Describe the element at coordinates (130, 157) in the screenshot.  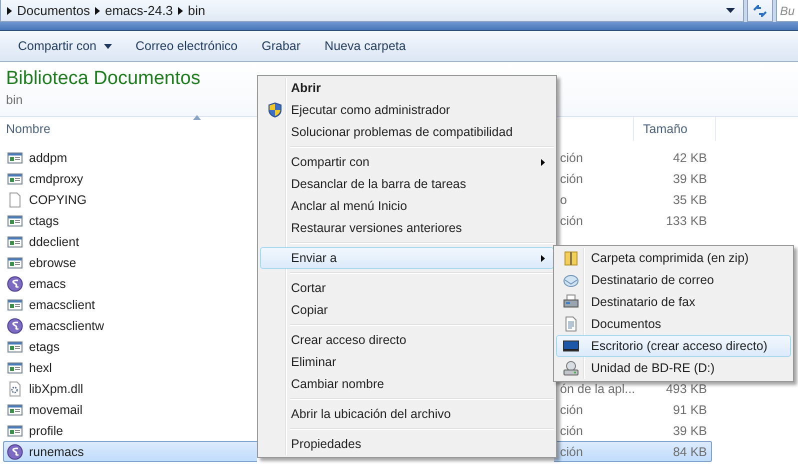
I see `file-item: addpm` at that location.